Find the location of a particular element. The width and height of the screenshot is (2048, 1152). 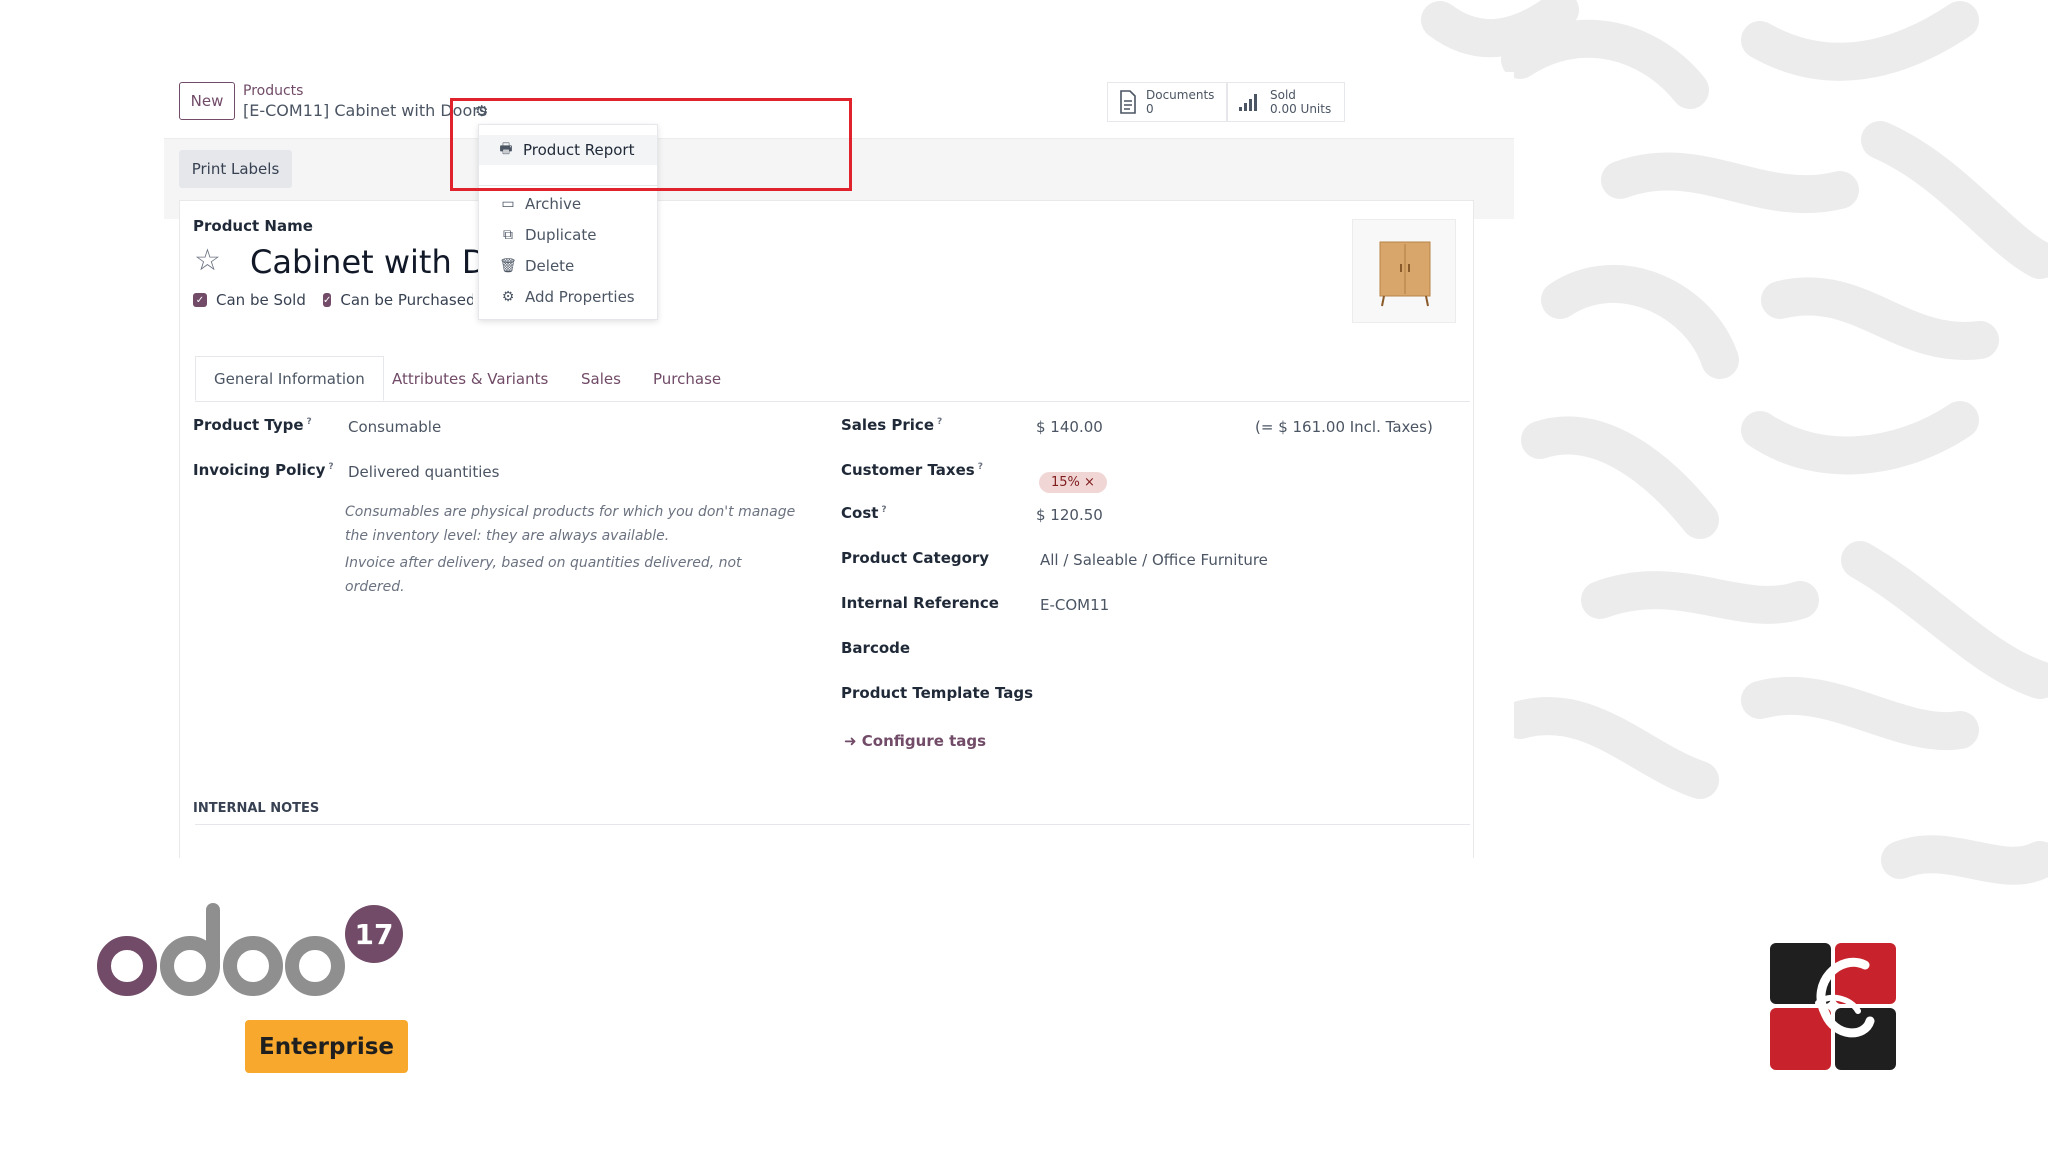

sales-price-field: $ 140.00 is located at coordinates (1069, 427).